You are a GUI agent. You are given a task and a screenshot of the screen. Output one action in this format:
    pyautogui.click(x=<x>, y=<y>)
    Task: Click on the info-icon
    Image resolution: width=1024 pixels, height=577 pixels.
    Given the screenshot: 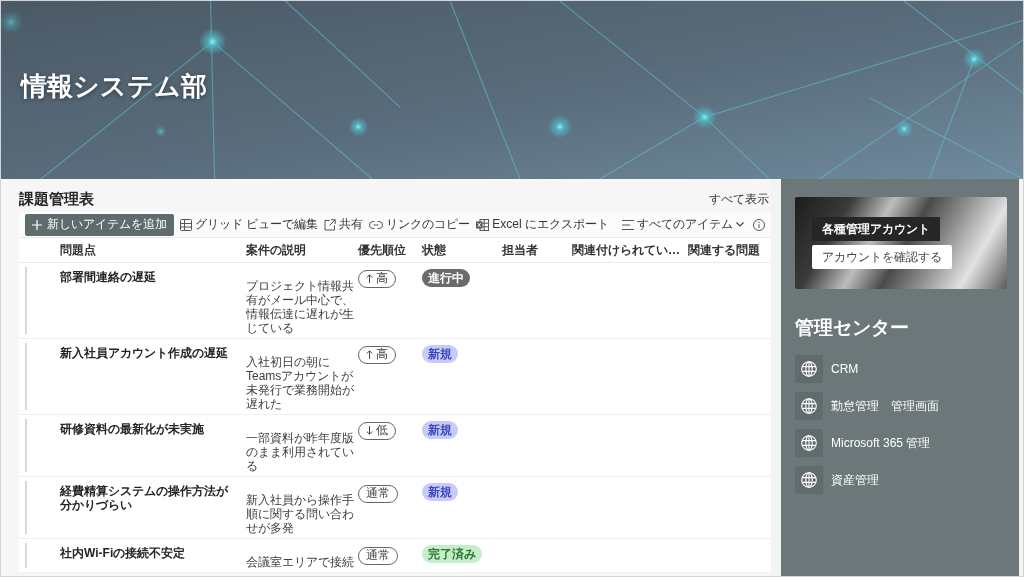 What is the action you would take?
    pyautogui.click(x=759, y=224)
    